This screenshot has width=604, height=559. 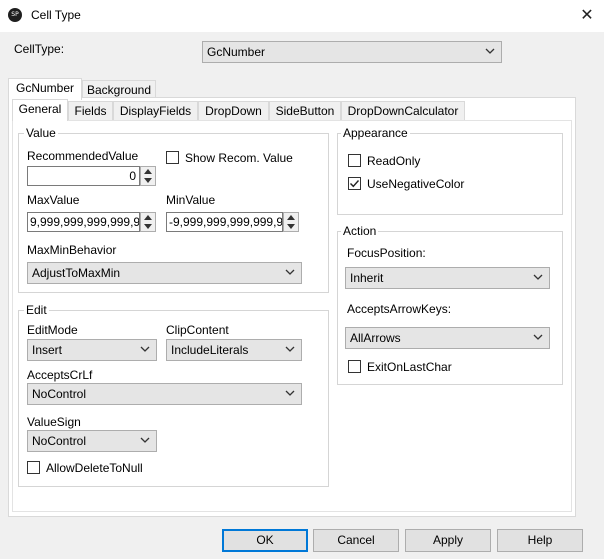 What do you see at coordinates (83, 222) in the screenshot?
I see `max-value-input: 9,999,999,999,999,9` at bounding box center [83, 222].